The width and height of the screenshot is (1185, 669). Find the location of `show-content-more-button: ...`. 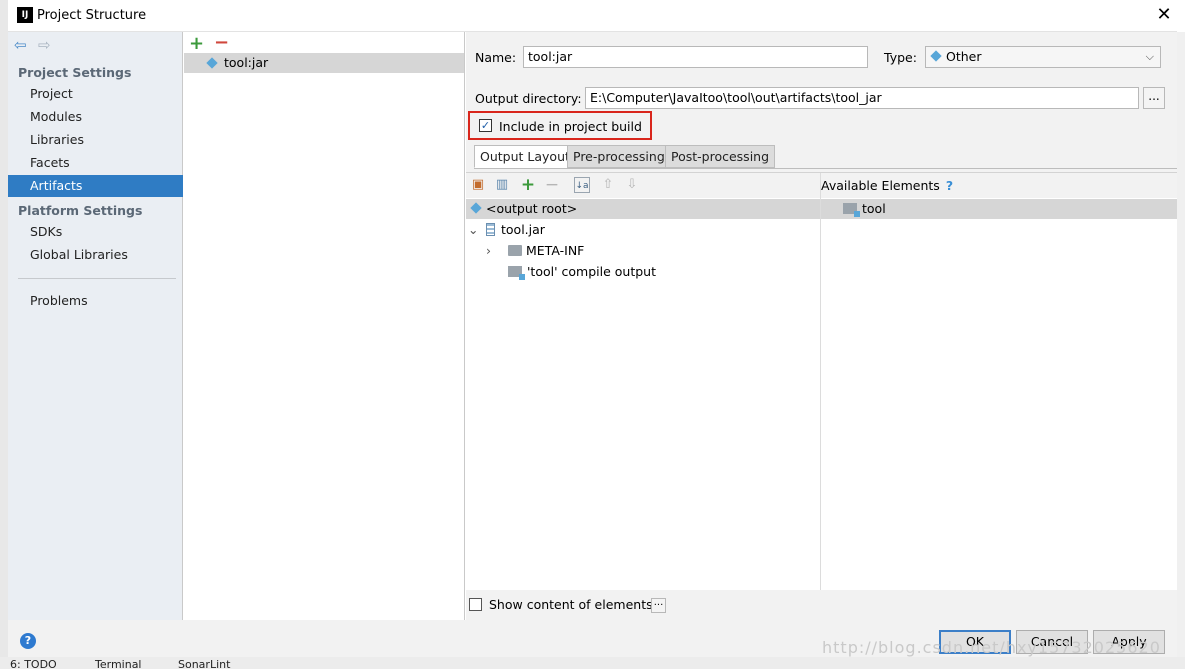

show-content-more-button: ... is located at coordinates (658, 605).